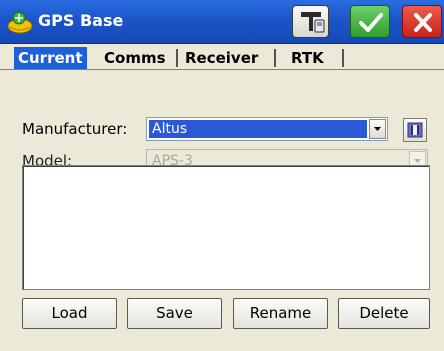 The width and height of the screenshot is (444, 351). I want to click on manufacturer-dropdown-button, so click(377, 129).